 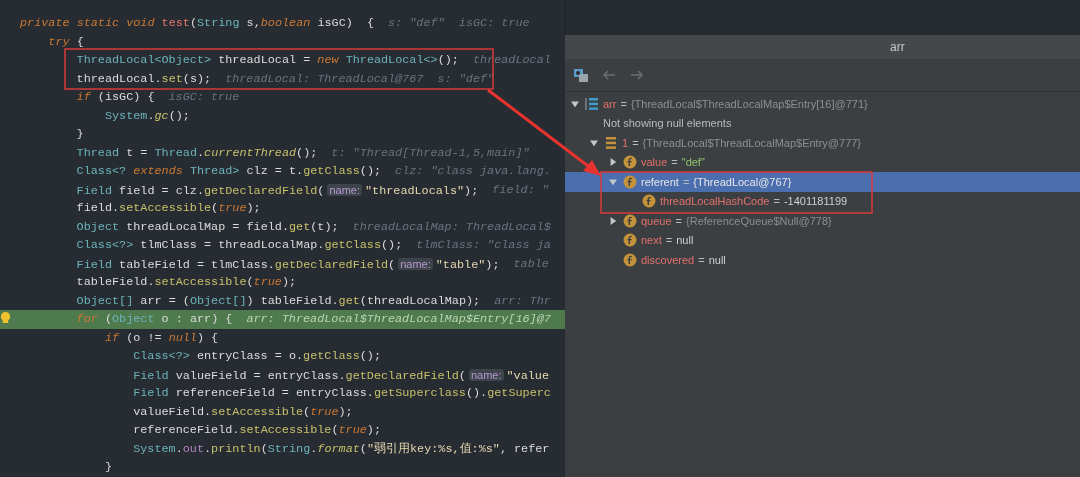 I want to click on variable-value: queue = {ReferenceQueue$Null@778}, so click(x=736, y=220).